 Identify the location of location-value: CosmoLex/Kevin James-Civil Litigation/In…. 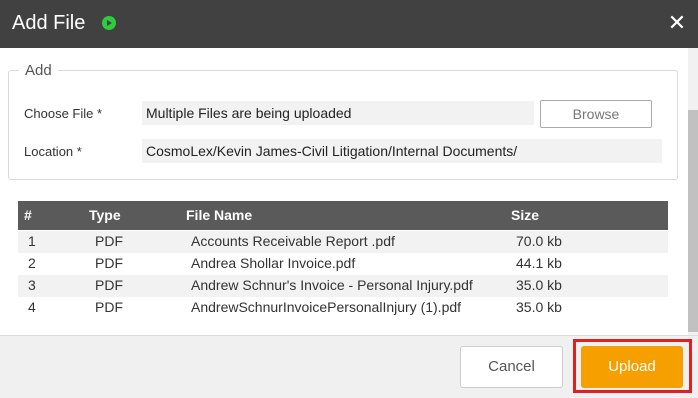
(402, 151).